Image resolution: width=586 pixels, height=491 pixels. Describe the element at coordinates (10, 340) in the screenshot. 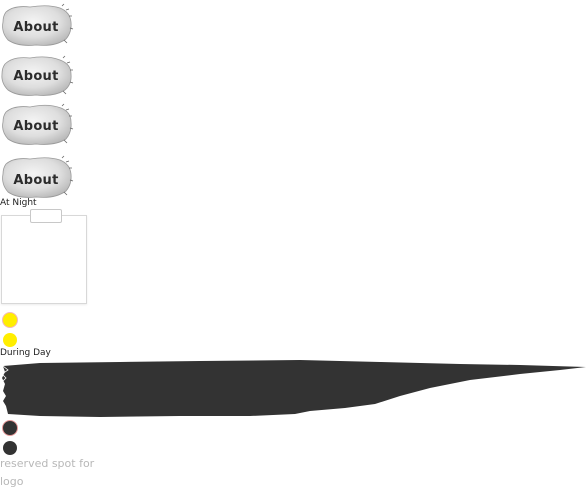

I see `sun-toggle` at that location.